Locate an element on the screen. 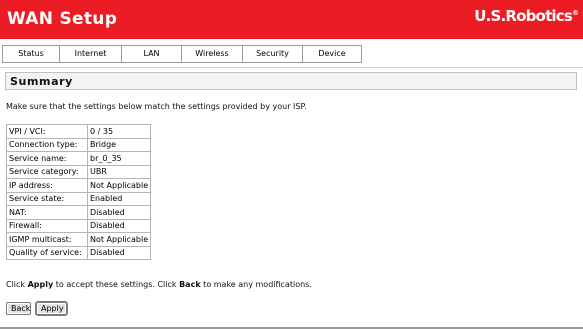  row-label: IP address: is located at coordinates (47, 185).